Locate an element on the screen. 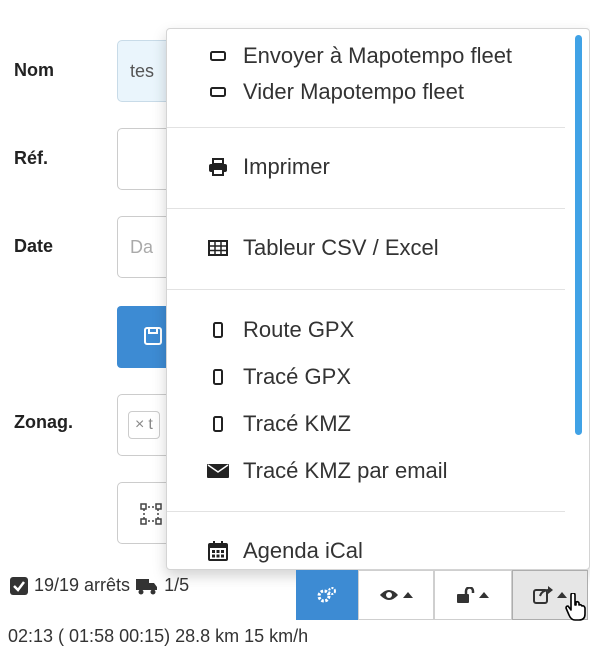 This screenshot has width=590, height=647. lock-dropdown-button is located at coordinates (473, 595).